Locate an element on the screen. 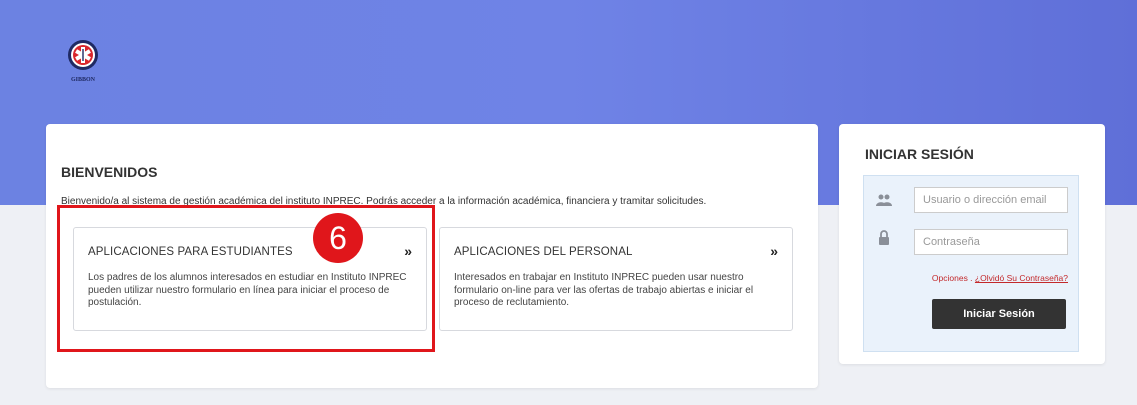  annotation-highlight-box is located at coordinates (246, 278).